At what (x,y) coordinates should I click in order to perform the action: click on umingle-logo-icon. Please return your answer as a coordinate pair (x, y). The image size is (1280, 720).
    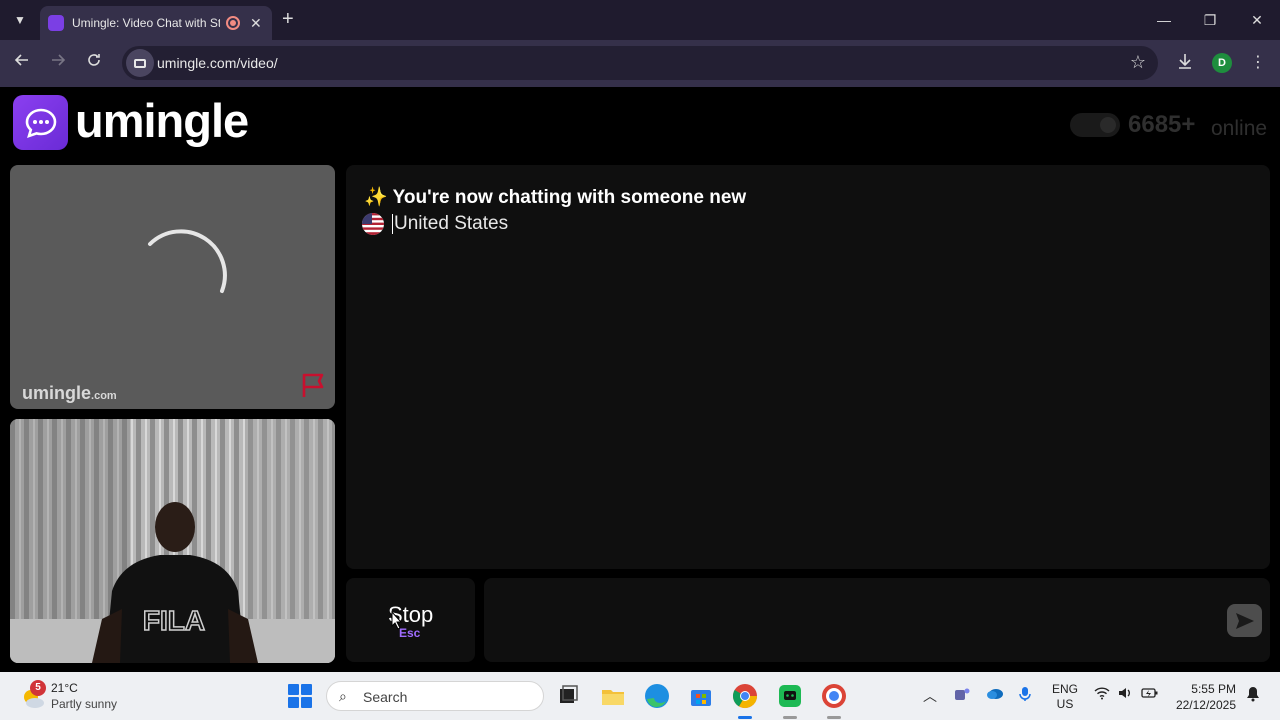
    Looking at the image, I should click on (40, 122).